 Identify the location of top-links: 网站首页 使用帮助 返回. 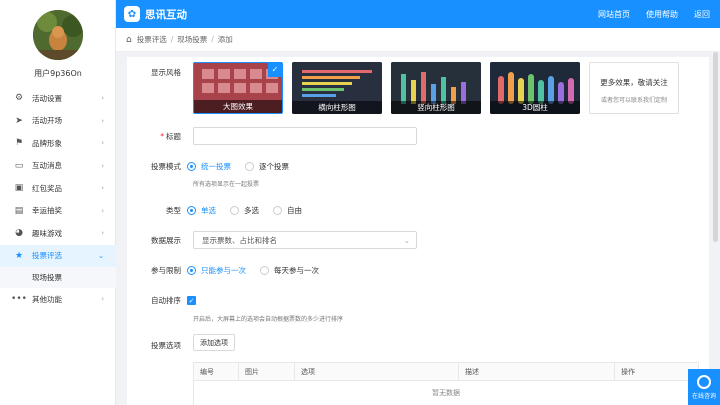
(646, 14).